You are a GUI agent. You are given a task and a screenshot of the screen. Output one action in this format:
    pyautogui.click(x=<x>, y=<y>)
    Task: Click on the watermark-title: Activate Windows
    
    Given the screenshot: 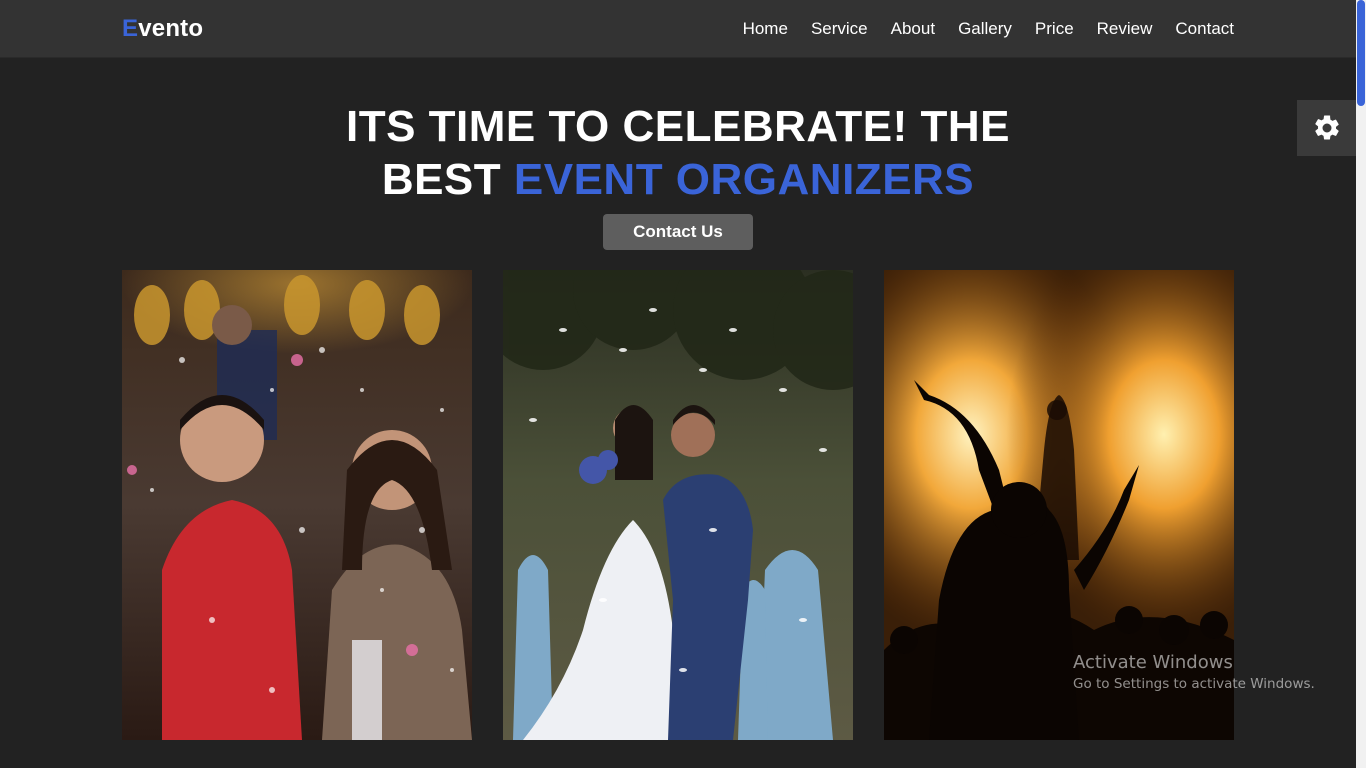 What is the action you would take?
    pyautogui.click(x=1153, y=662)
    